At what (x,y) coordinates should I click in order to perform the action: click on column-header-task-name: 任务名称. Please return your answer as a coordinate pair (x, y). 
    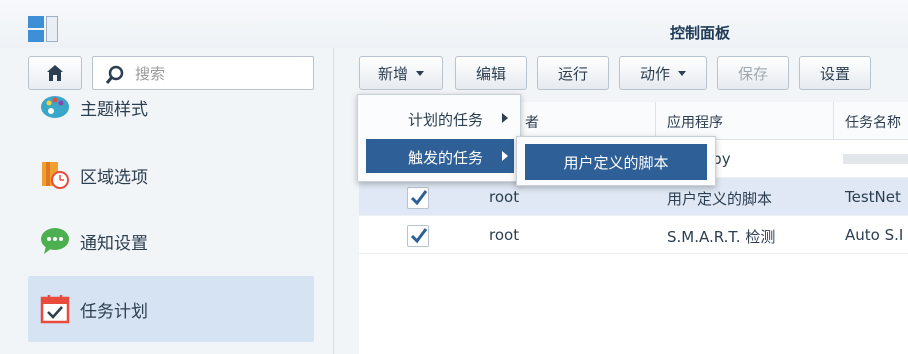
    Looking at the image, I should click on (873, 122).